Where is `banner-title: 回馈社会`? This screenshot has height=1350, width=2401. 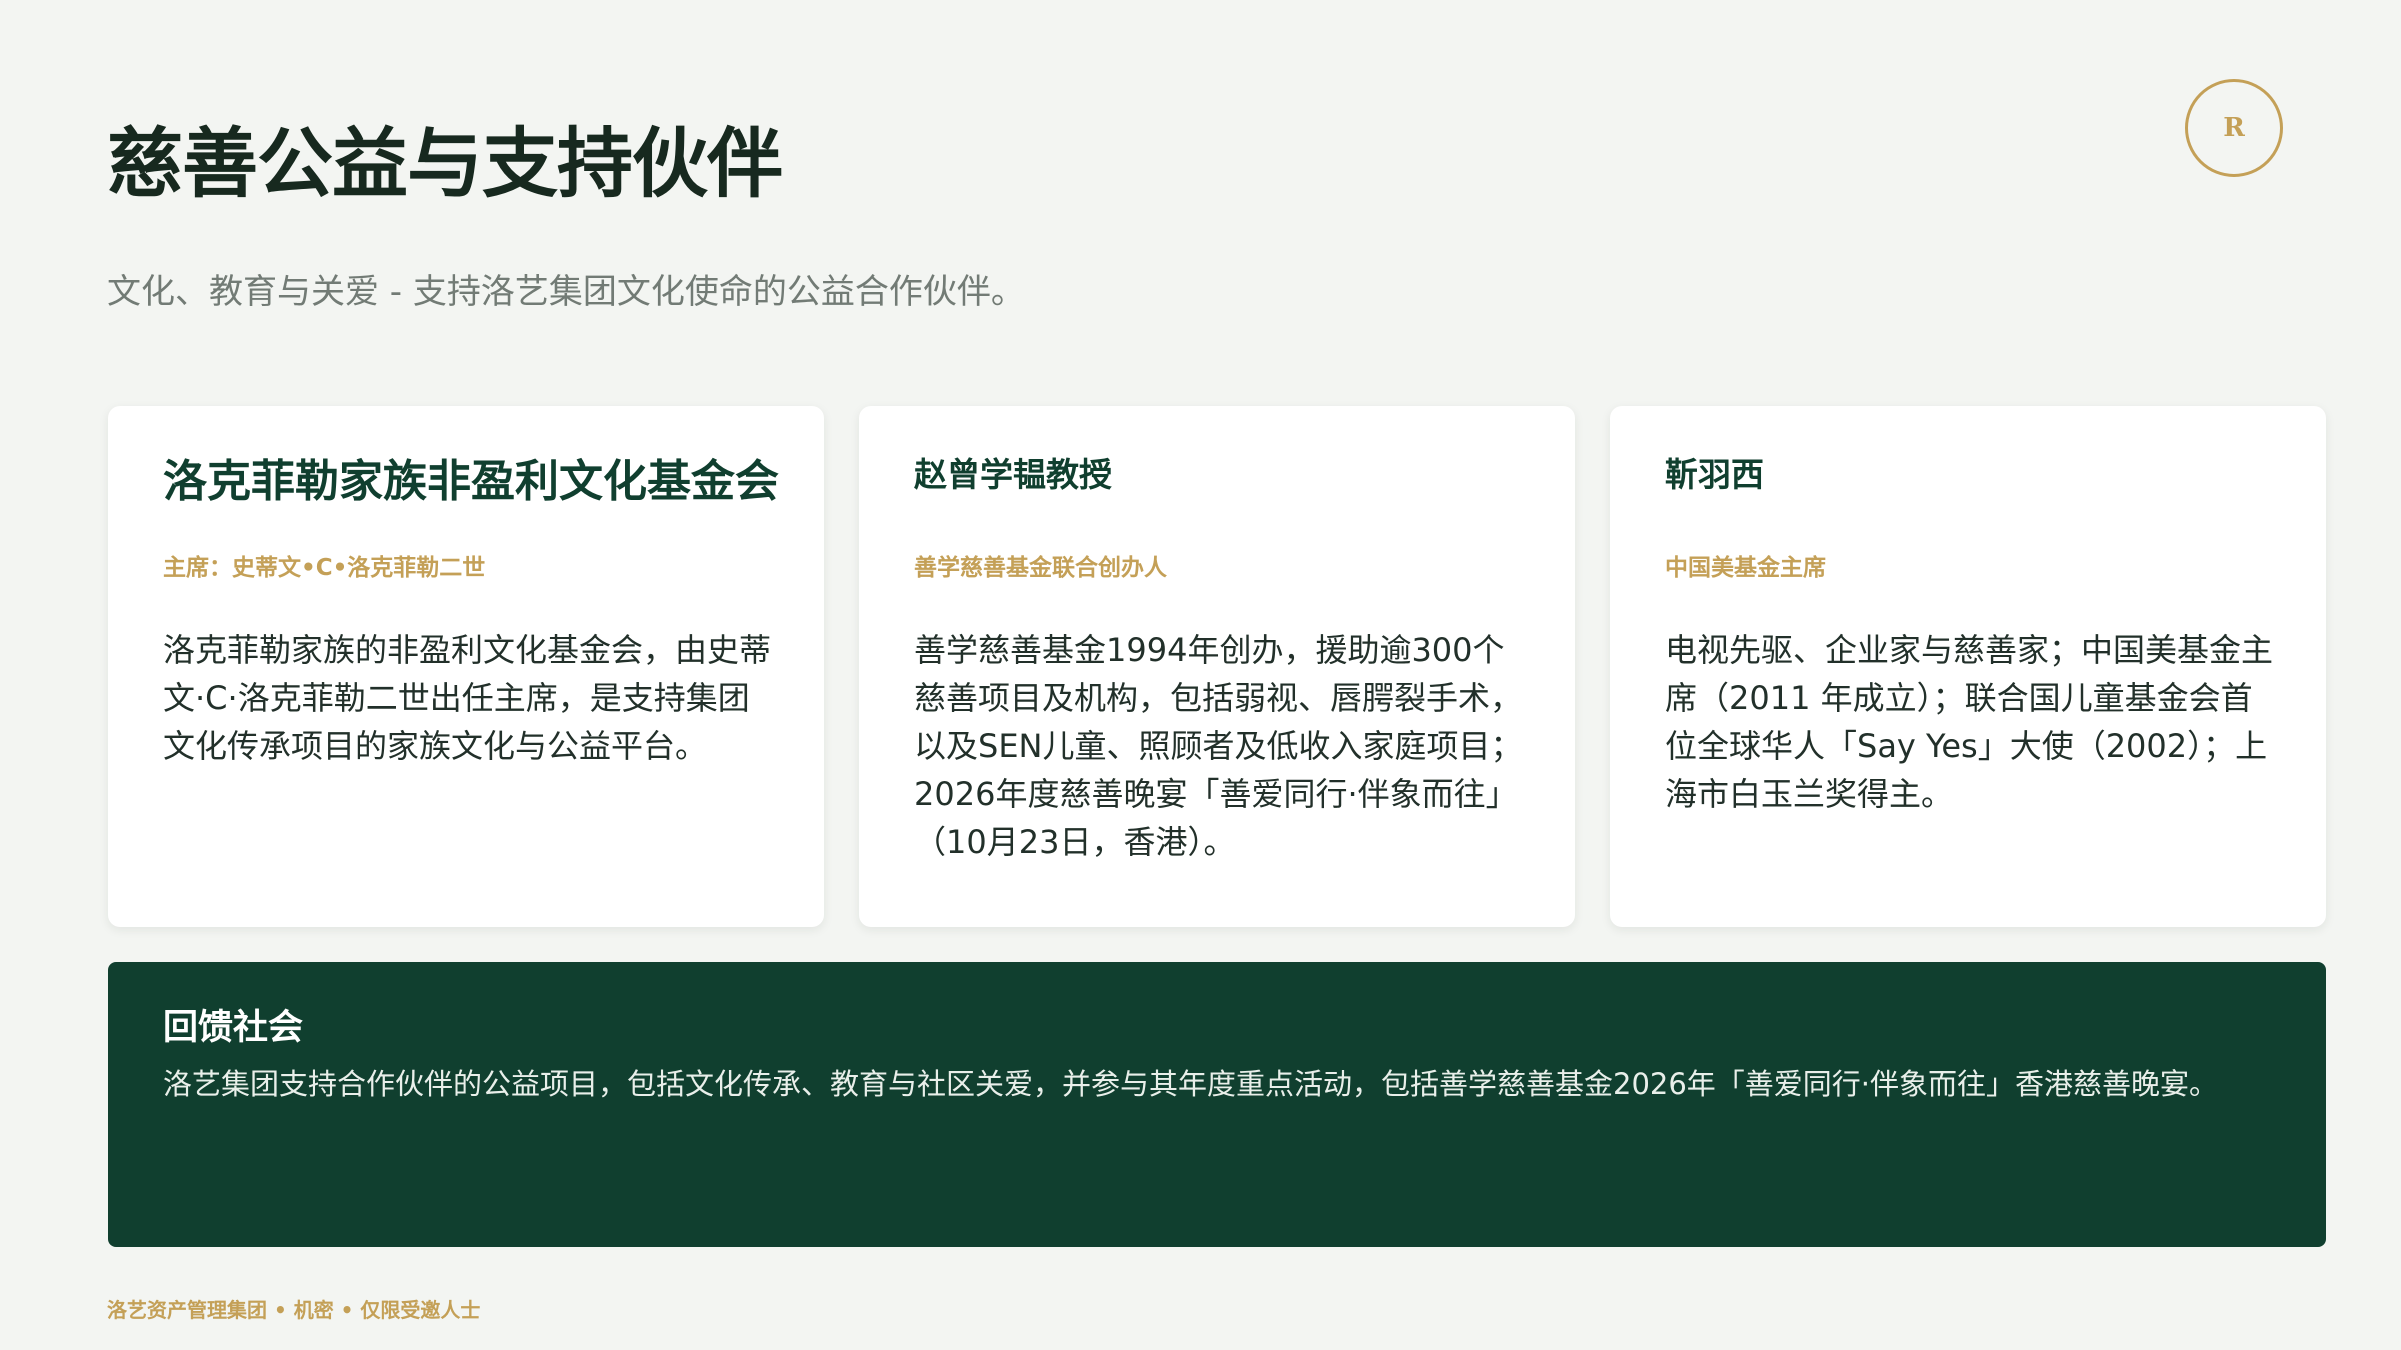
banner-title: 回馈社会 is located at coordinates (233, 1028).